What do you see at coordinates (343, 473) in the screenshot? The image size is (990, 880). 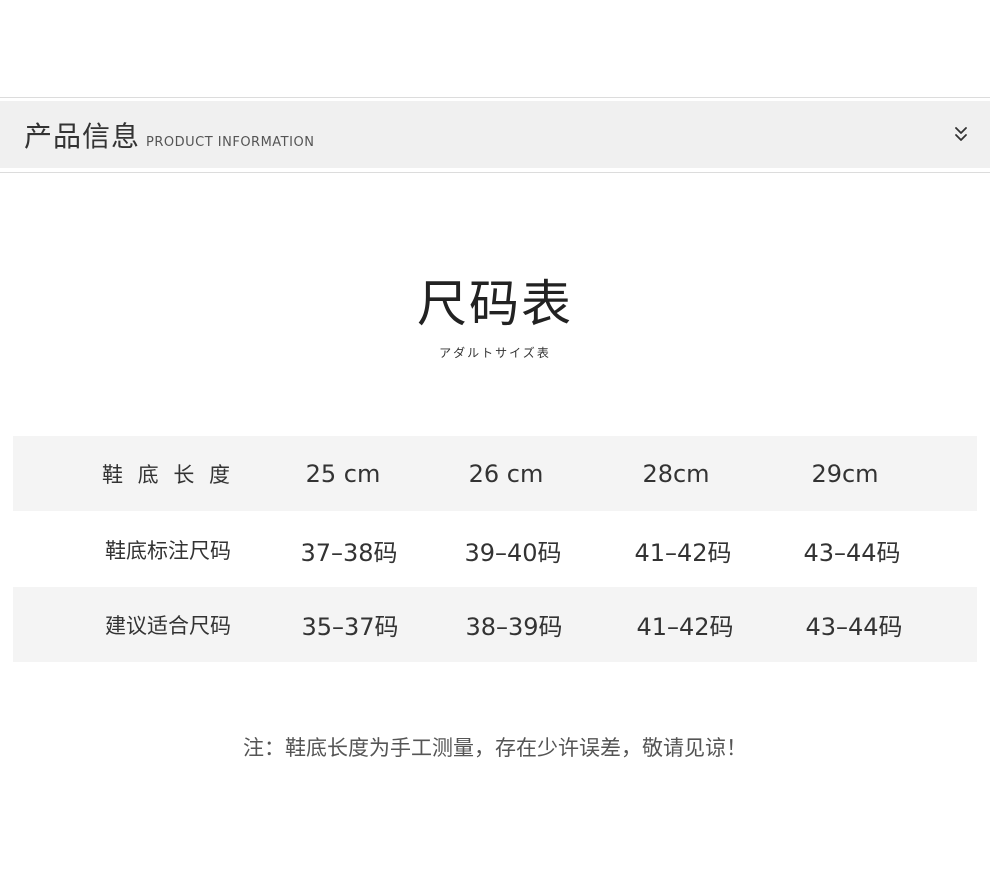 I see `size-cell: 25 cm` at bounding box center [343, 473].